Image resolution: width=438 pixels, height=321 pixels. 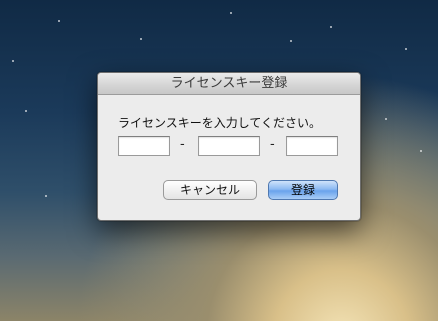 What do you see at coordinates (220, 123) in the screenshot?
I see `dialog-message: ライセンスキーを入力してください。` at bounding box center [220, 123].